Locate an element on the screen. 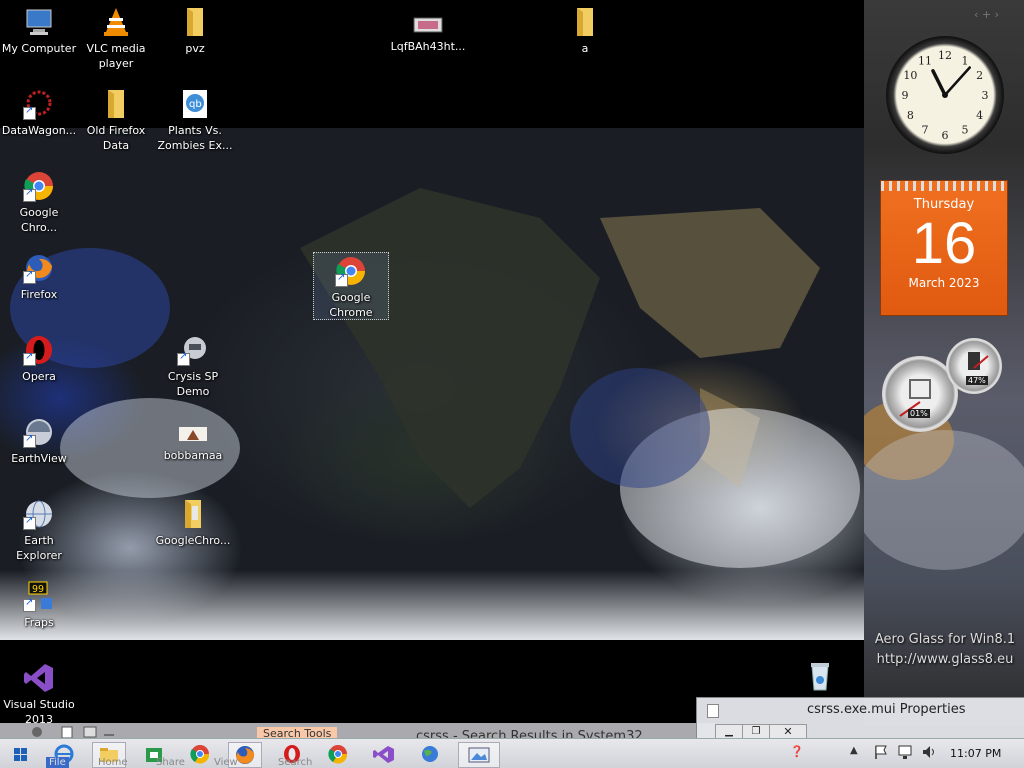 Image resolution: width=1024 pixels, height=768 pixels. desktop-icon-firefox: Firefox is located at coordinates (39, 277).